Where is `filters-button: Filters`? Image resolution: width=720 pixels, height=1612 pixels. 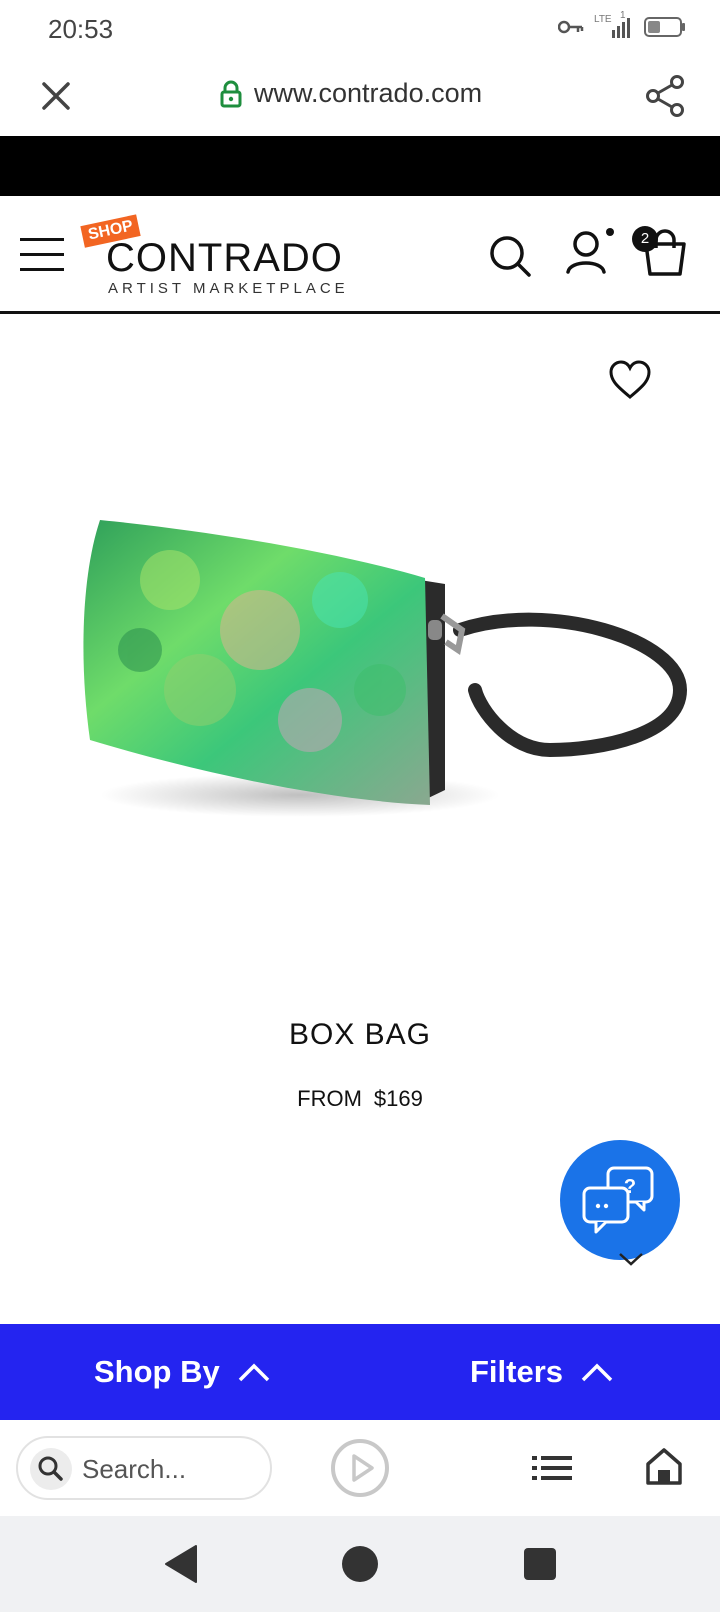 filters-button: Filters is located at coordinates (541, 1372).